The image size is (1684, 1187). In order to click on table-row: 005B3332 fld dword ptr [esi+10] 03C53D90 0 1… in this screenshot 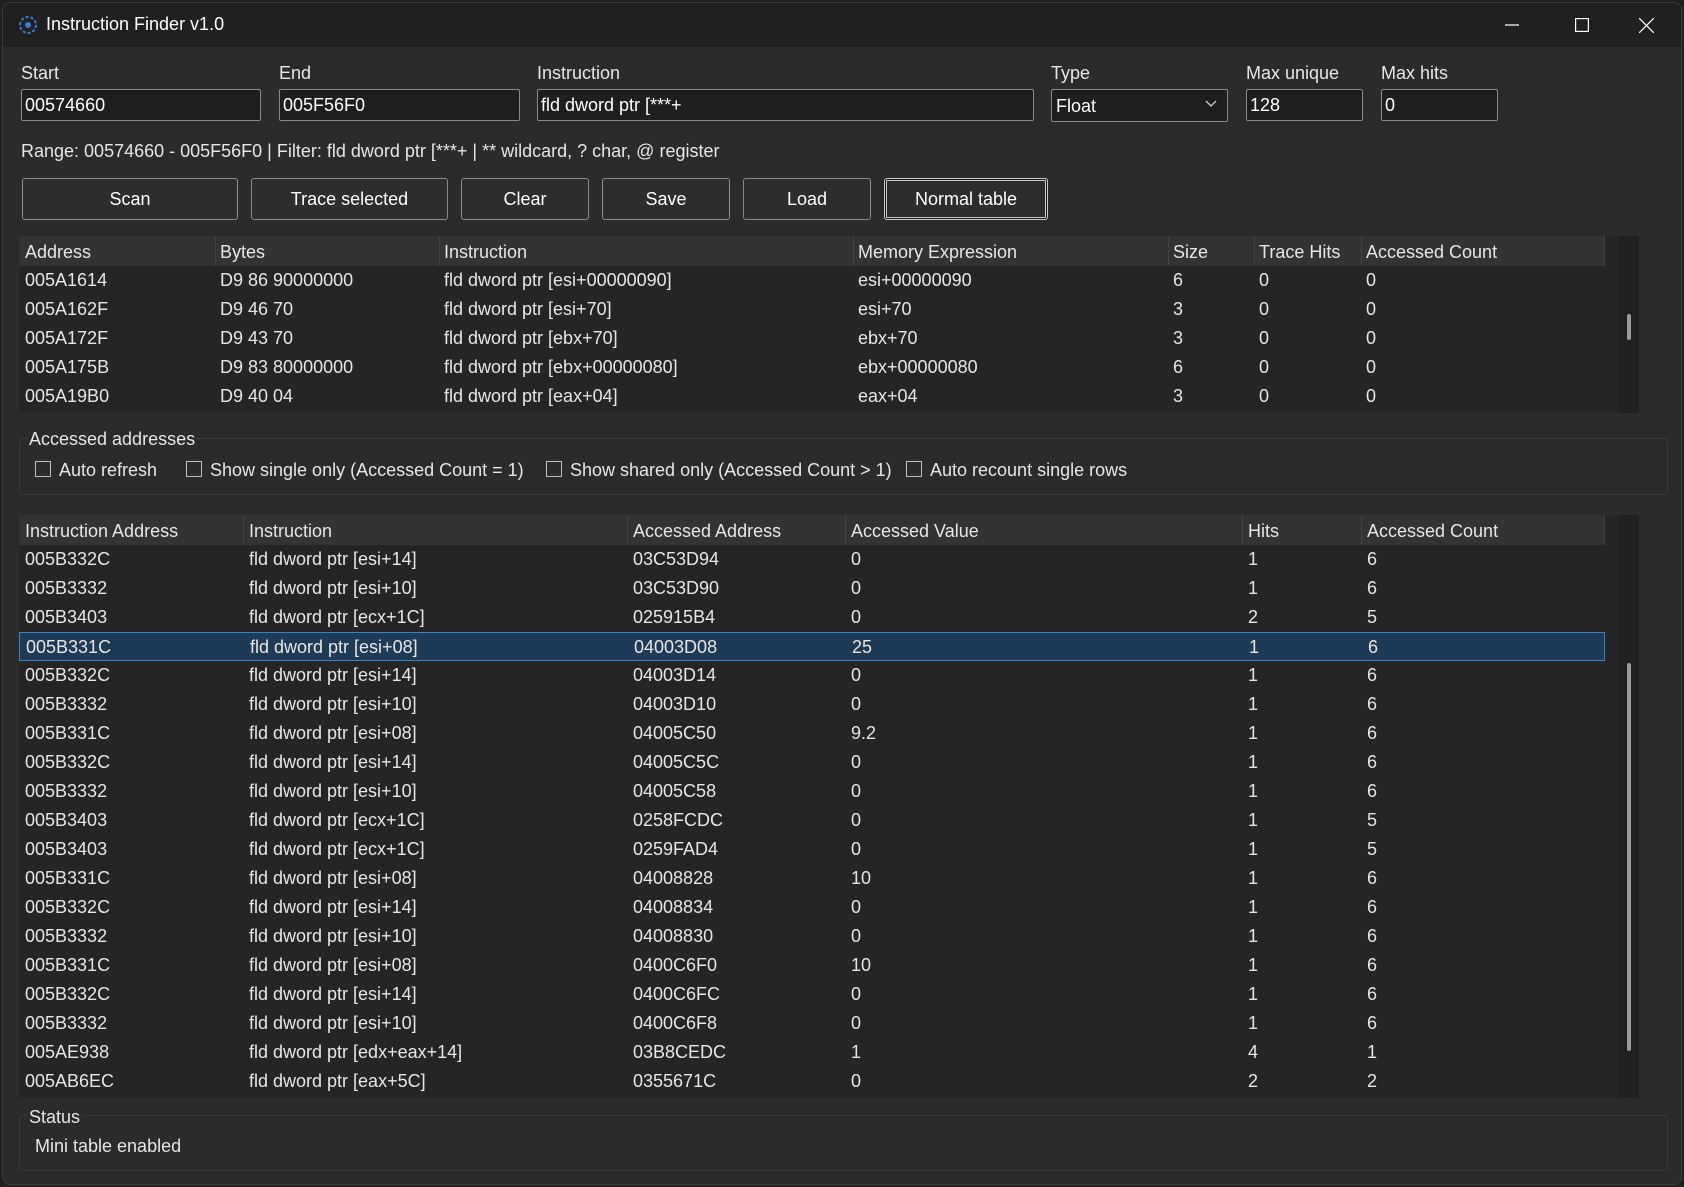, I will do `click(812, 588)`.